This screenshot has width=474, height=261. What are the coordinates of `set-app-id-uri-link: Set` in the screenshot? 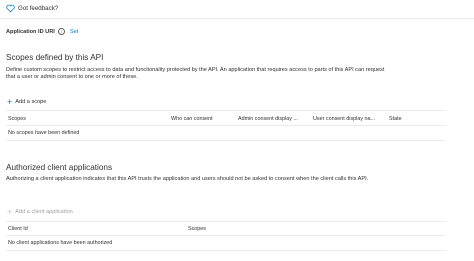 It's located at (74, 32).